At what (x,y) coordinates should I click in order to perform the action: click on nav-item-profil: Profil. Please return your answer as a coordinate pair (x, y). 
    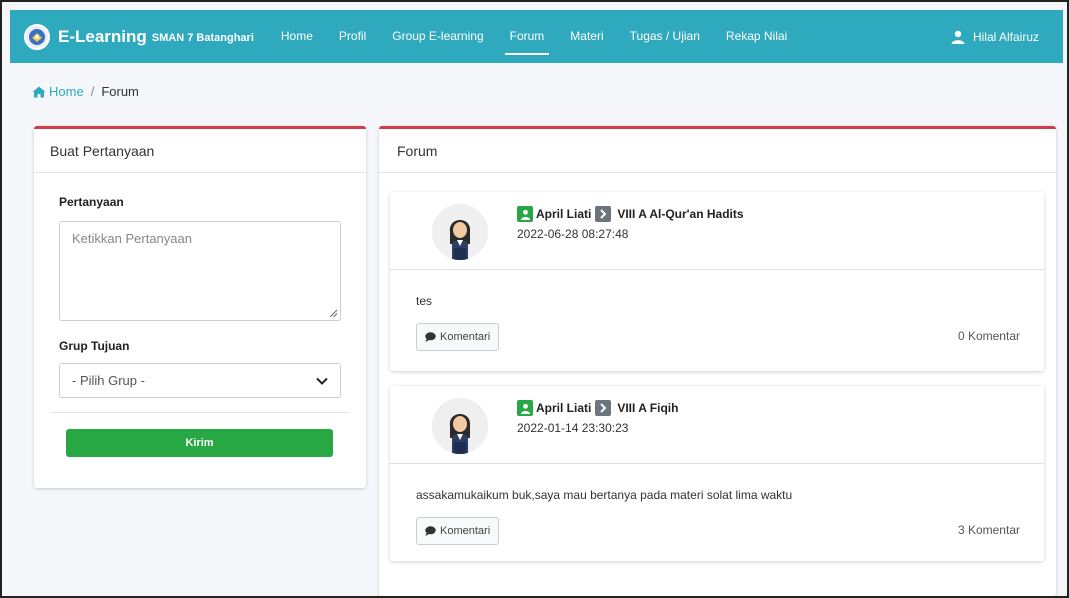
    Looking at the image, I should click on (352, 36).